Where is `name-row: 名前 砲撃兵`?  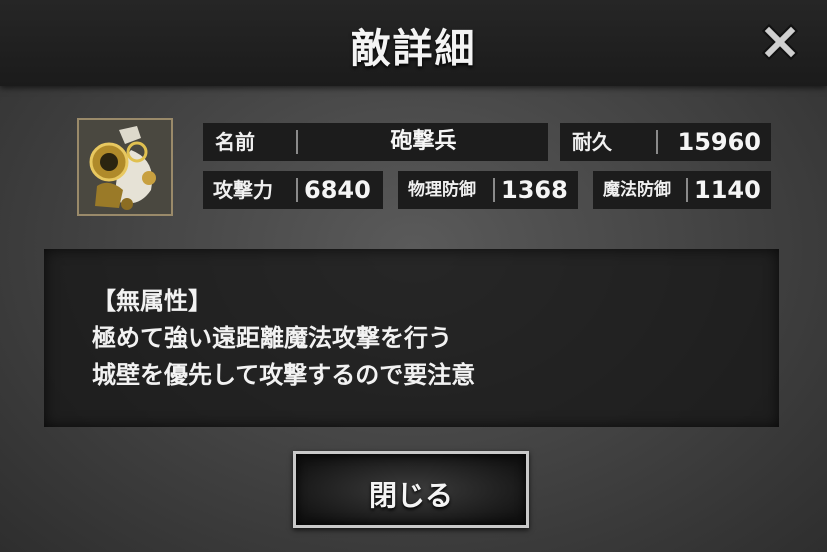
name-row: 名前 砲撃兵 is located at coordinates (375, 142).